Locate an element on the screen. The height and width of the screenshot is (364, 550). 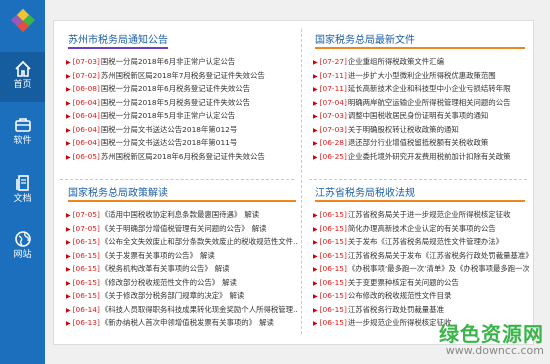
list-item: ▶ [07-03]国税一分局2018年6月非正常户认定公告 is located at coordinates (182, 62).